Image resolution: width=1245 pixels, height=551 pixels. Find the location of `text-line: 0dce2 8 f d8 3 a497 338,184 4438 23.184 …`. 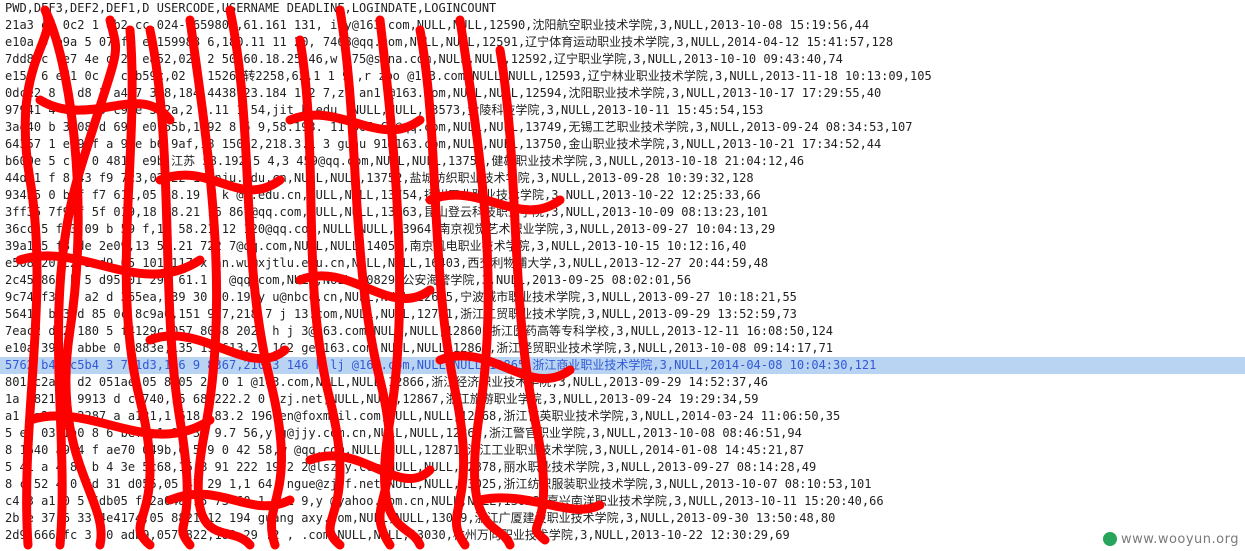

text-line: 0dce2 8 f d8 3 a497 338,184 4438 23.184 … is located at coordinates (622, 93).